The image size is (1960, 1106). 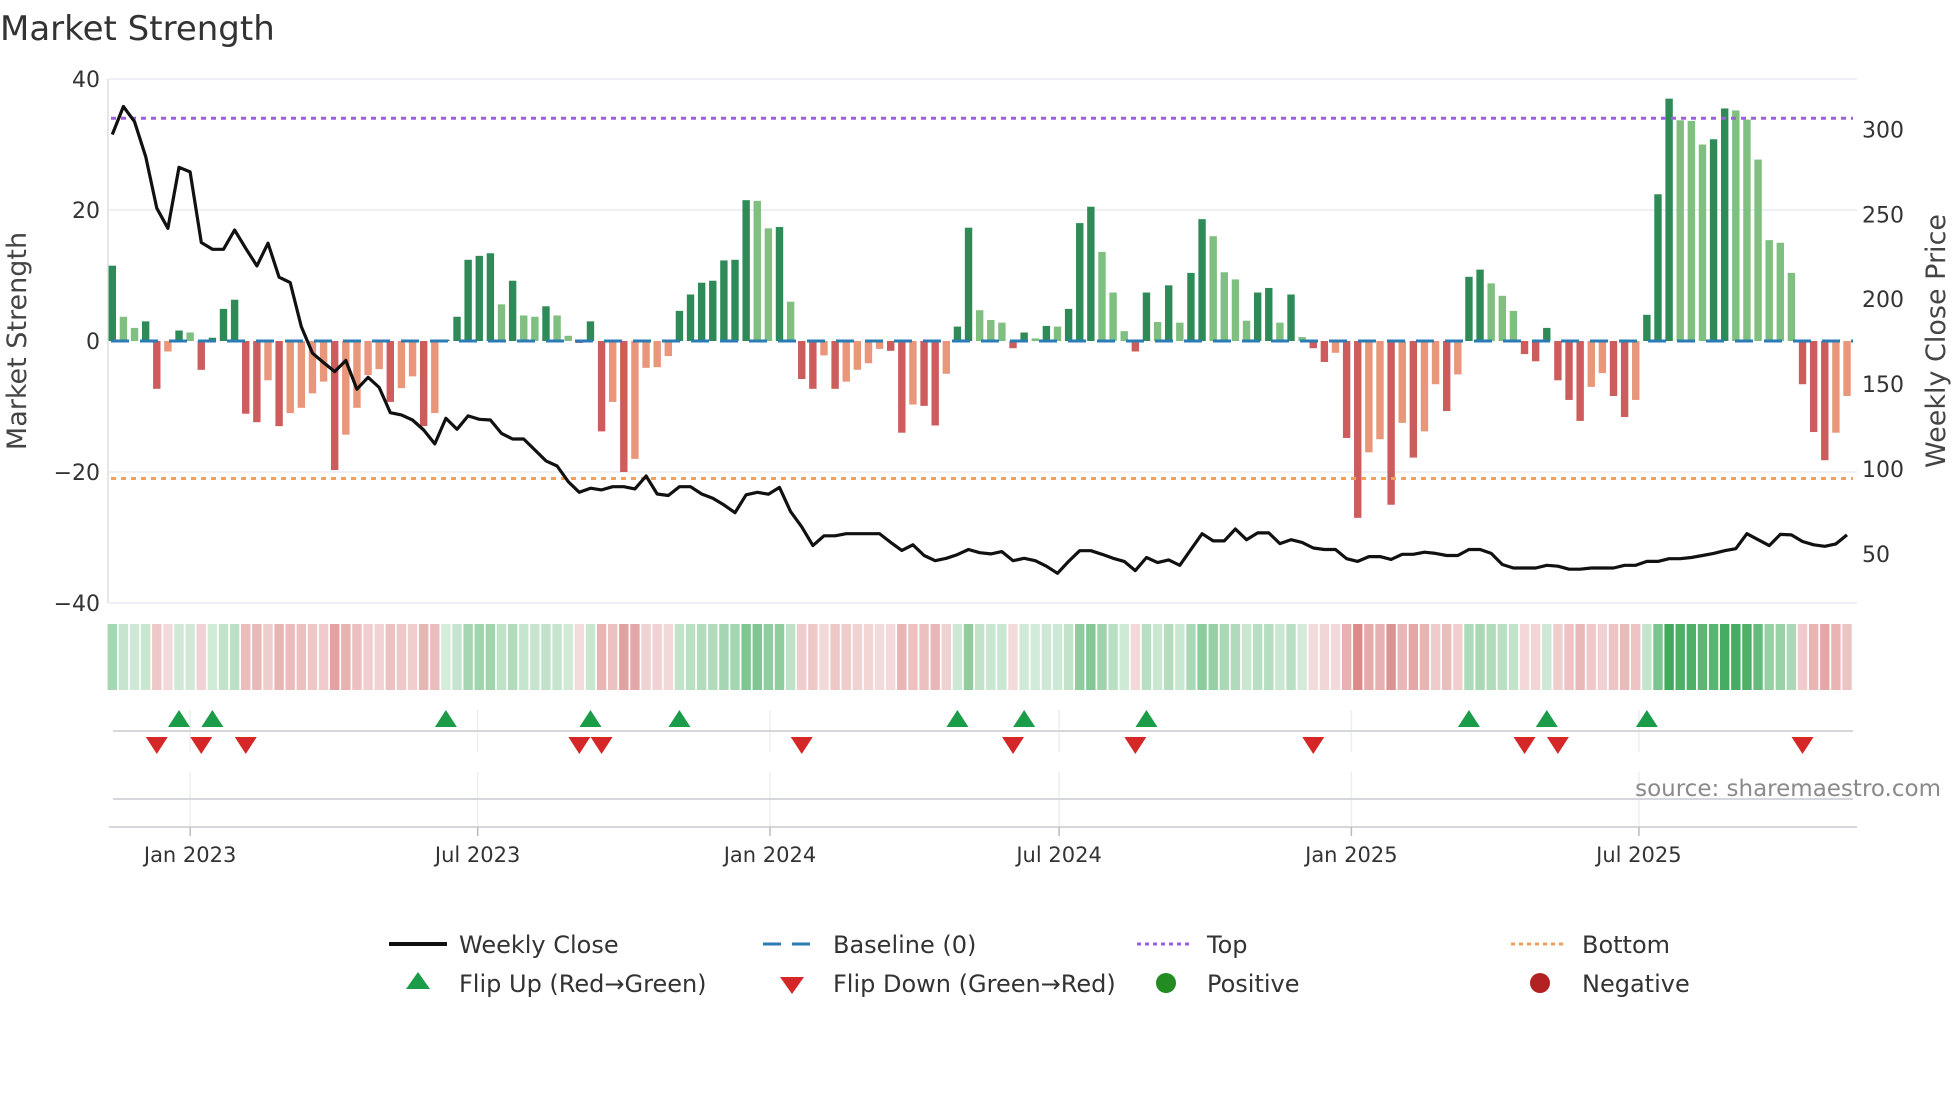 I want to click on strength-heat-strip, so click(x=979, y=657).